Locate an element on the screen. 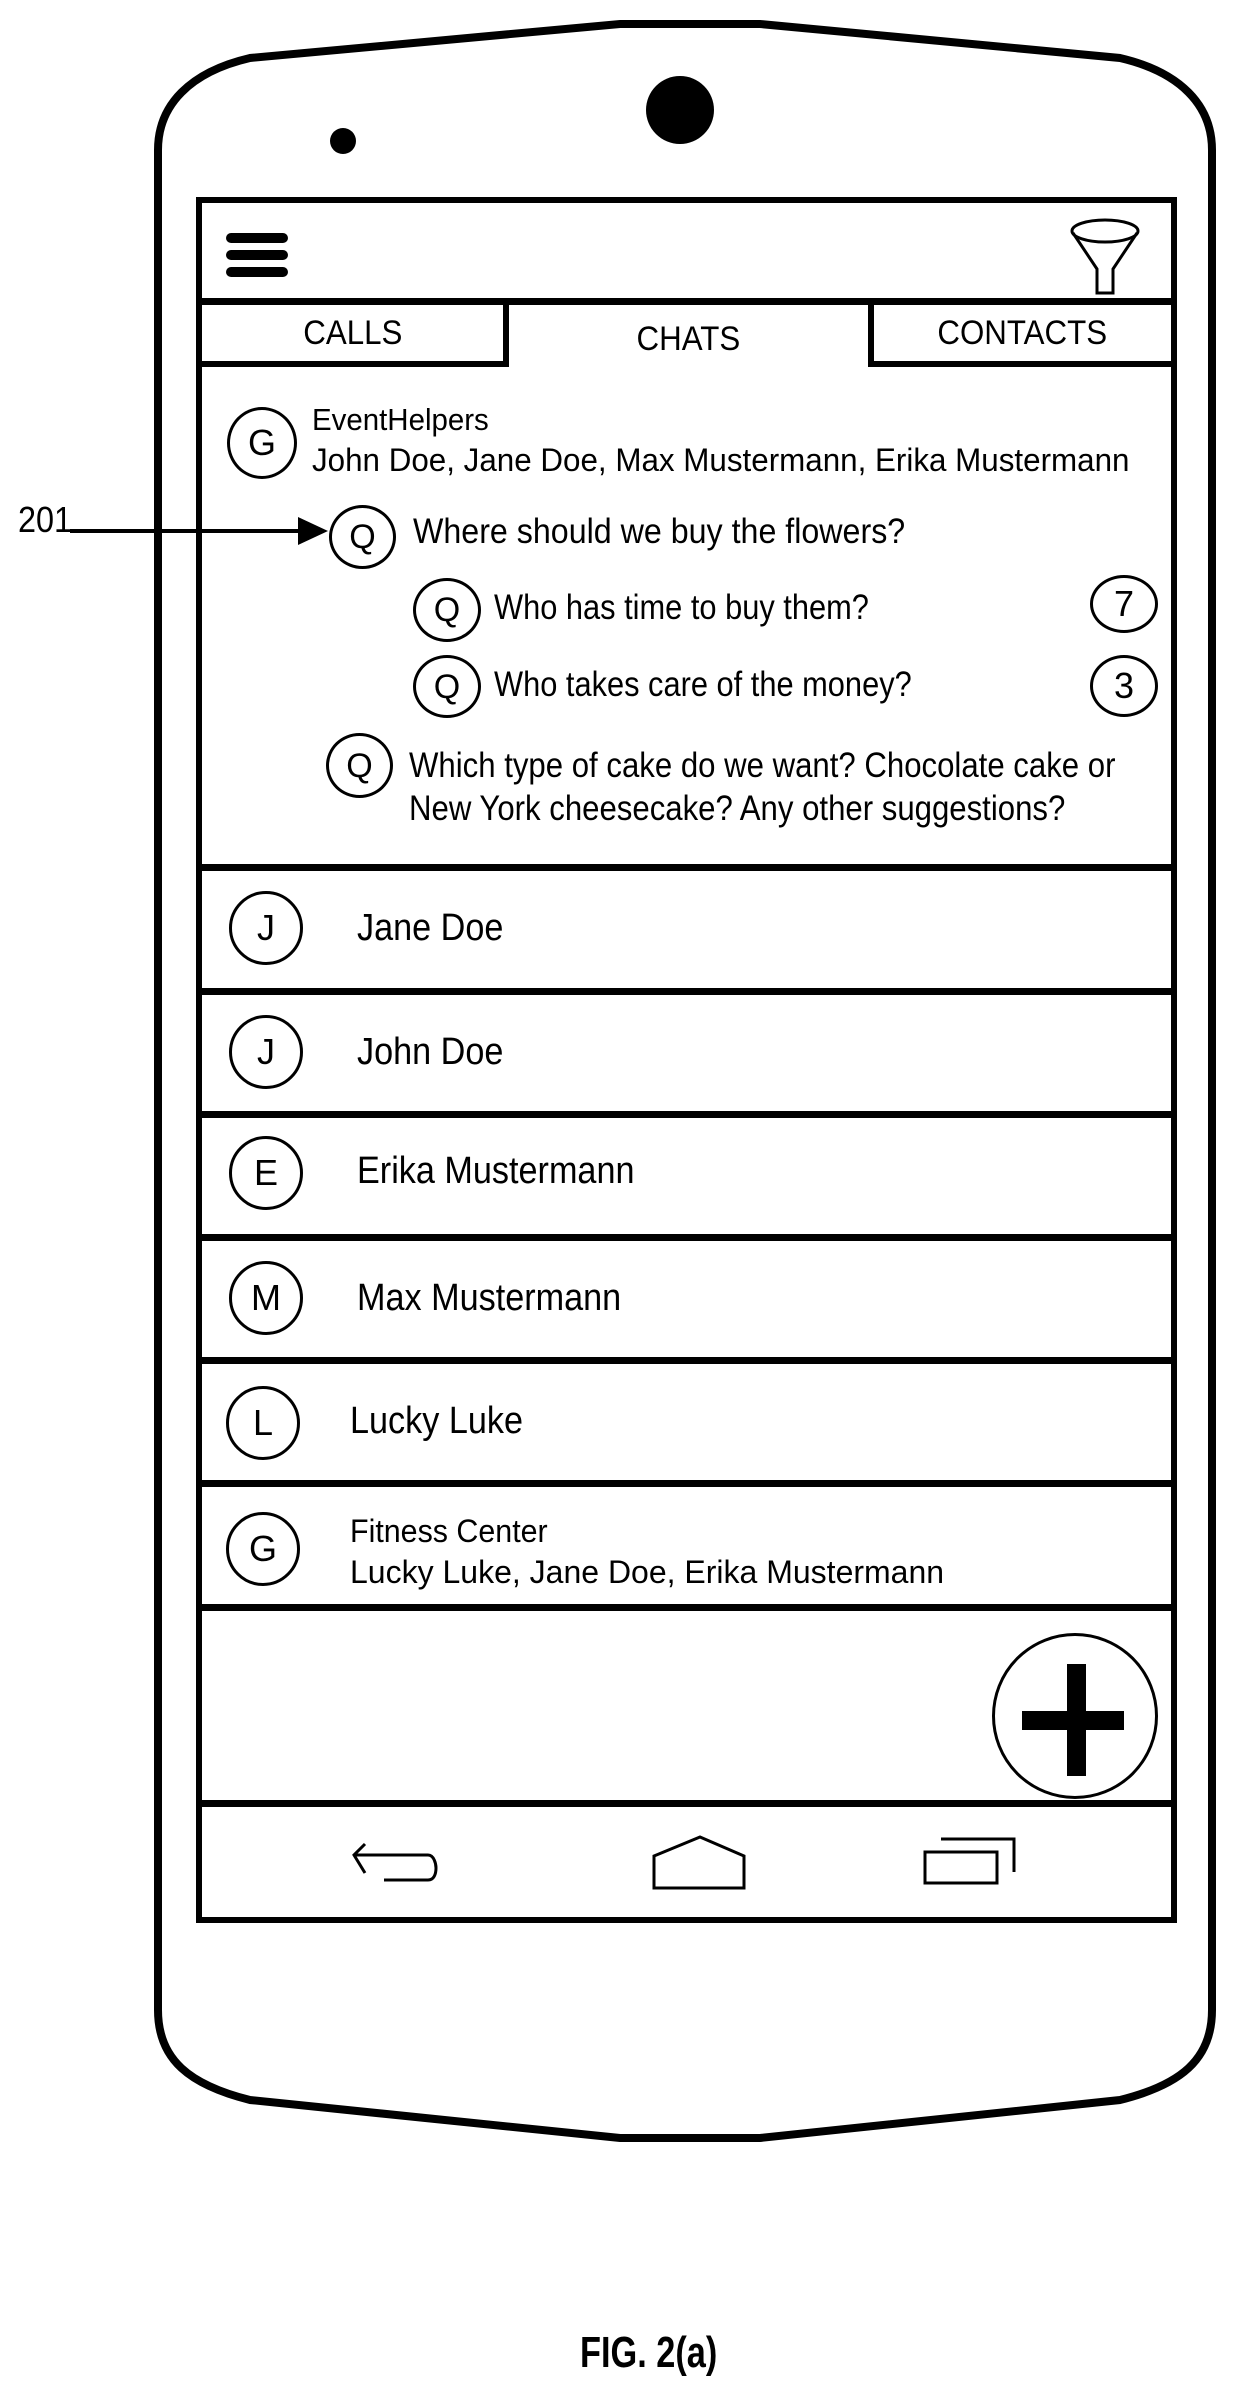 The height and width of the screenshot is (2398, 1240). plus-icon-bar is located at coordinates (1073, 1720).